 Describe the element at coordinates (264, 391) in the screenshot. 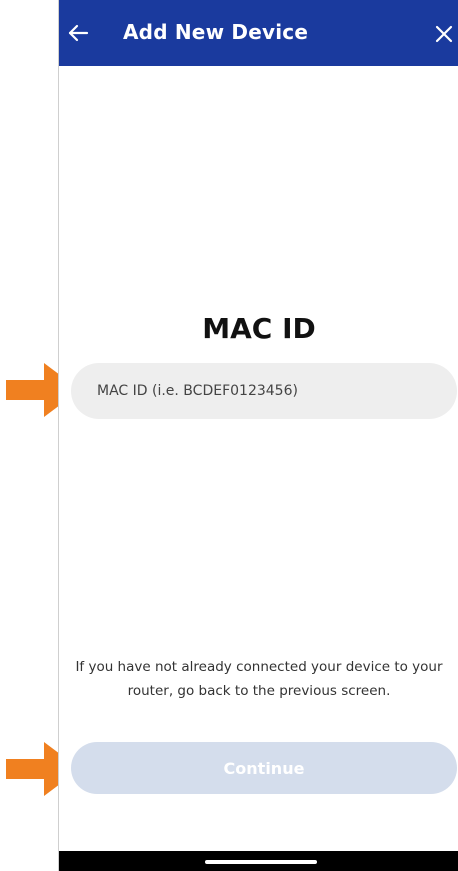

I see `mac-id-input` at that location.